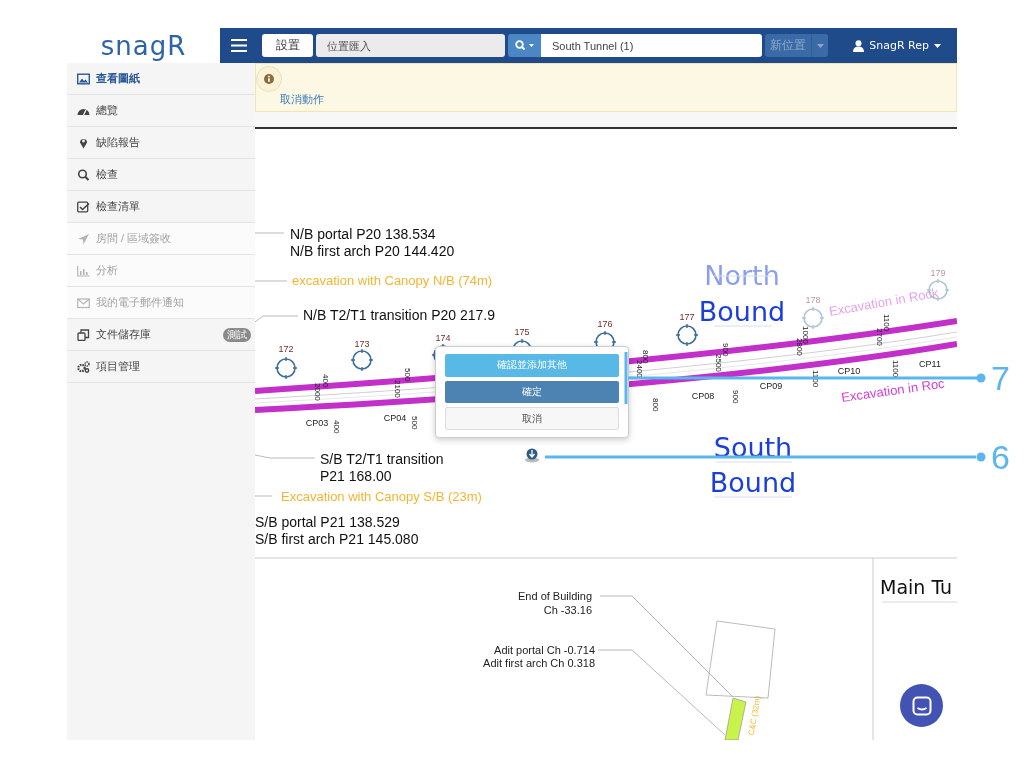 The width and height of the screenshot is (1024, 768). I want to click on station-number: 178, so click(813, 300).